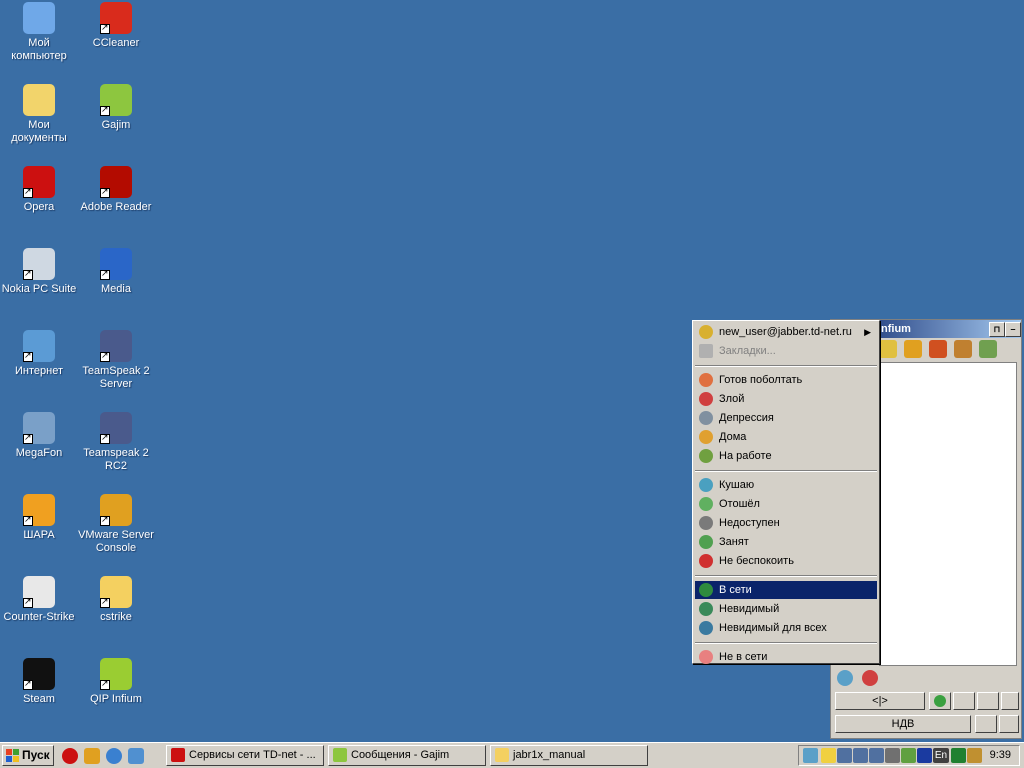 This screenshot has height=768, width=1024. What do you see at coordinates (761, 380) in the screenshot?
I see `menu-item-label: Готов поболтать` at bounding box center [761, 380].